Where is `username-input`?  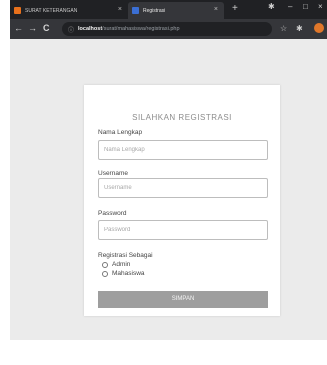 username-input is located at coordinates (183, 188).